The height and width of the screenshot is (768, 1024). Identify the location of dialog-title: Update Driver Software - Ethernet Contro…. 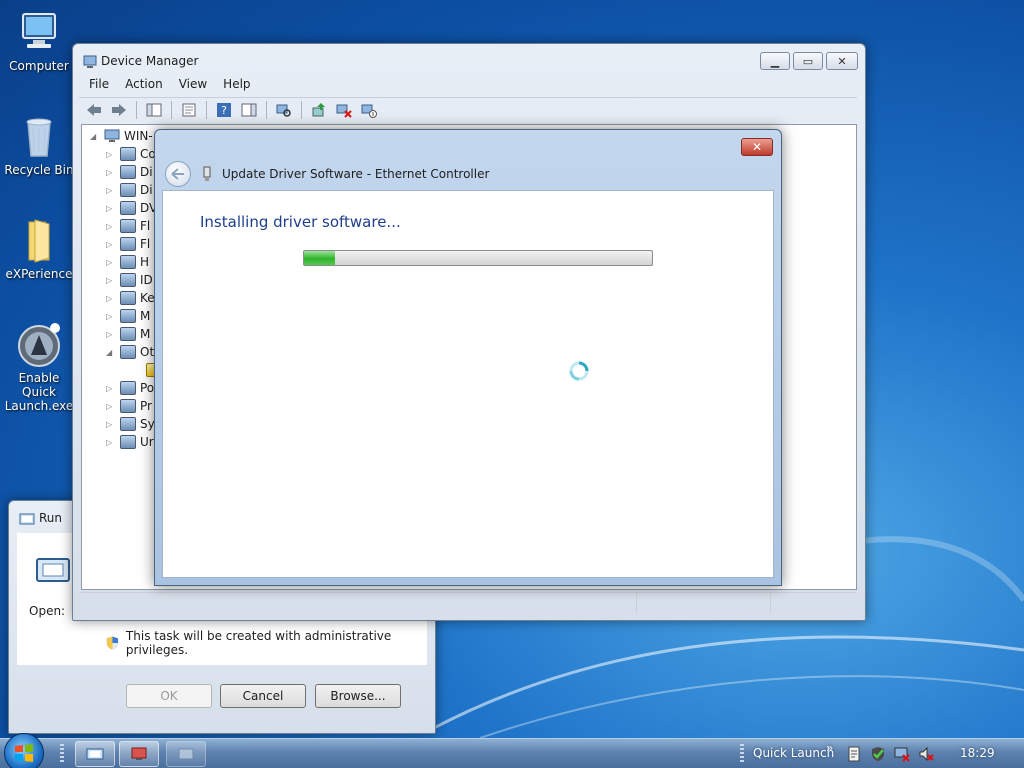
(356, 174).